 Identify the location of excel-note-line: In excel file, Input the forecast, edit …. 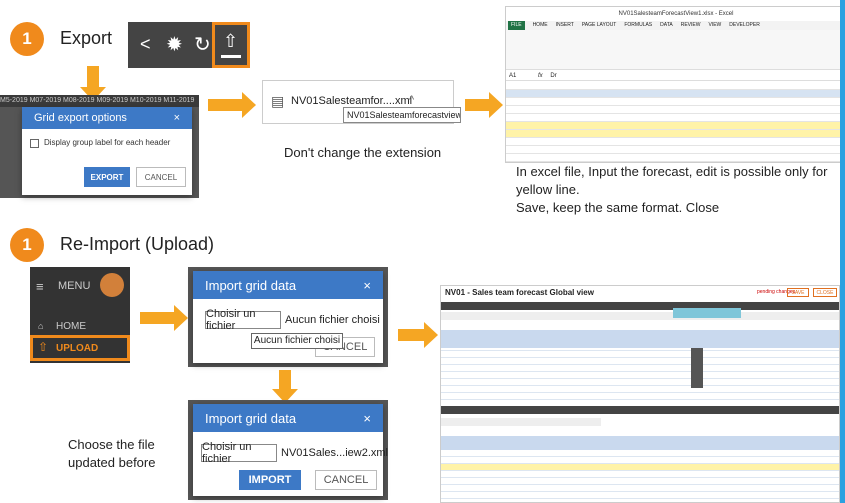
(672, 171).